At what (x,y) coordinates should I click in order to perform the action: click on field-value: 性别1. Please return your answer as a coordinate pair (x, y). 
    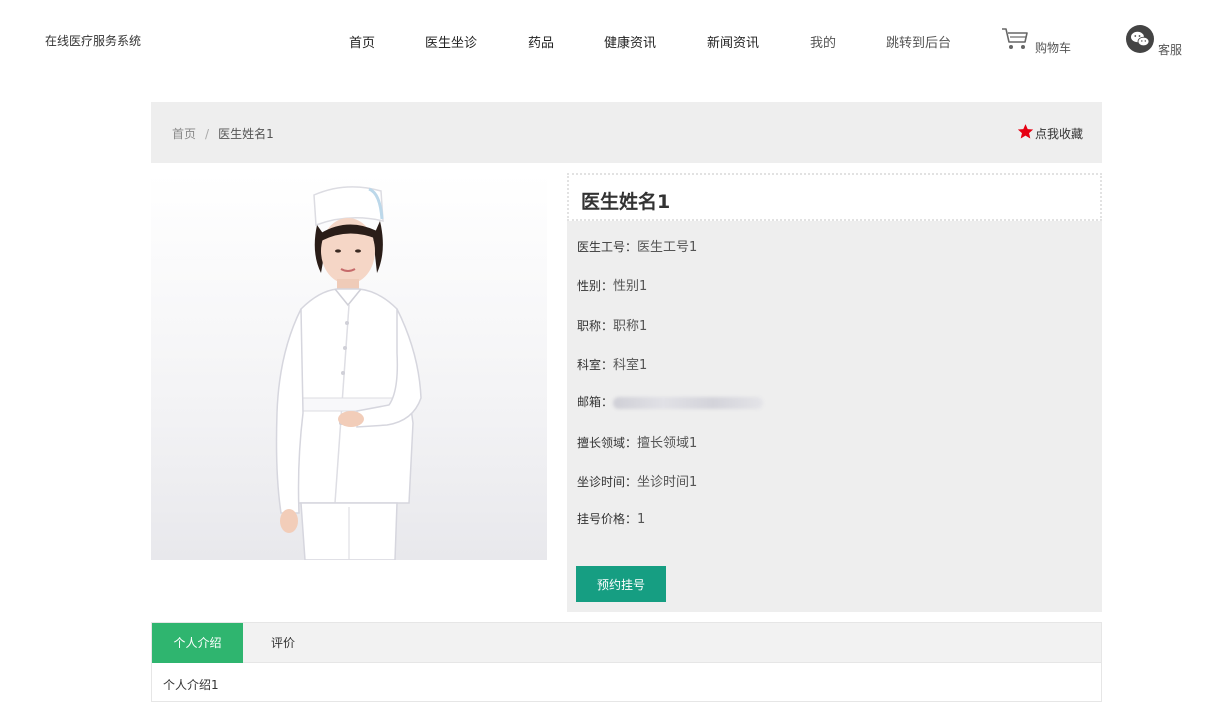
    Looking at the image, I should click on (630, 286).